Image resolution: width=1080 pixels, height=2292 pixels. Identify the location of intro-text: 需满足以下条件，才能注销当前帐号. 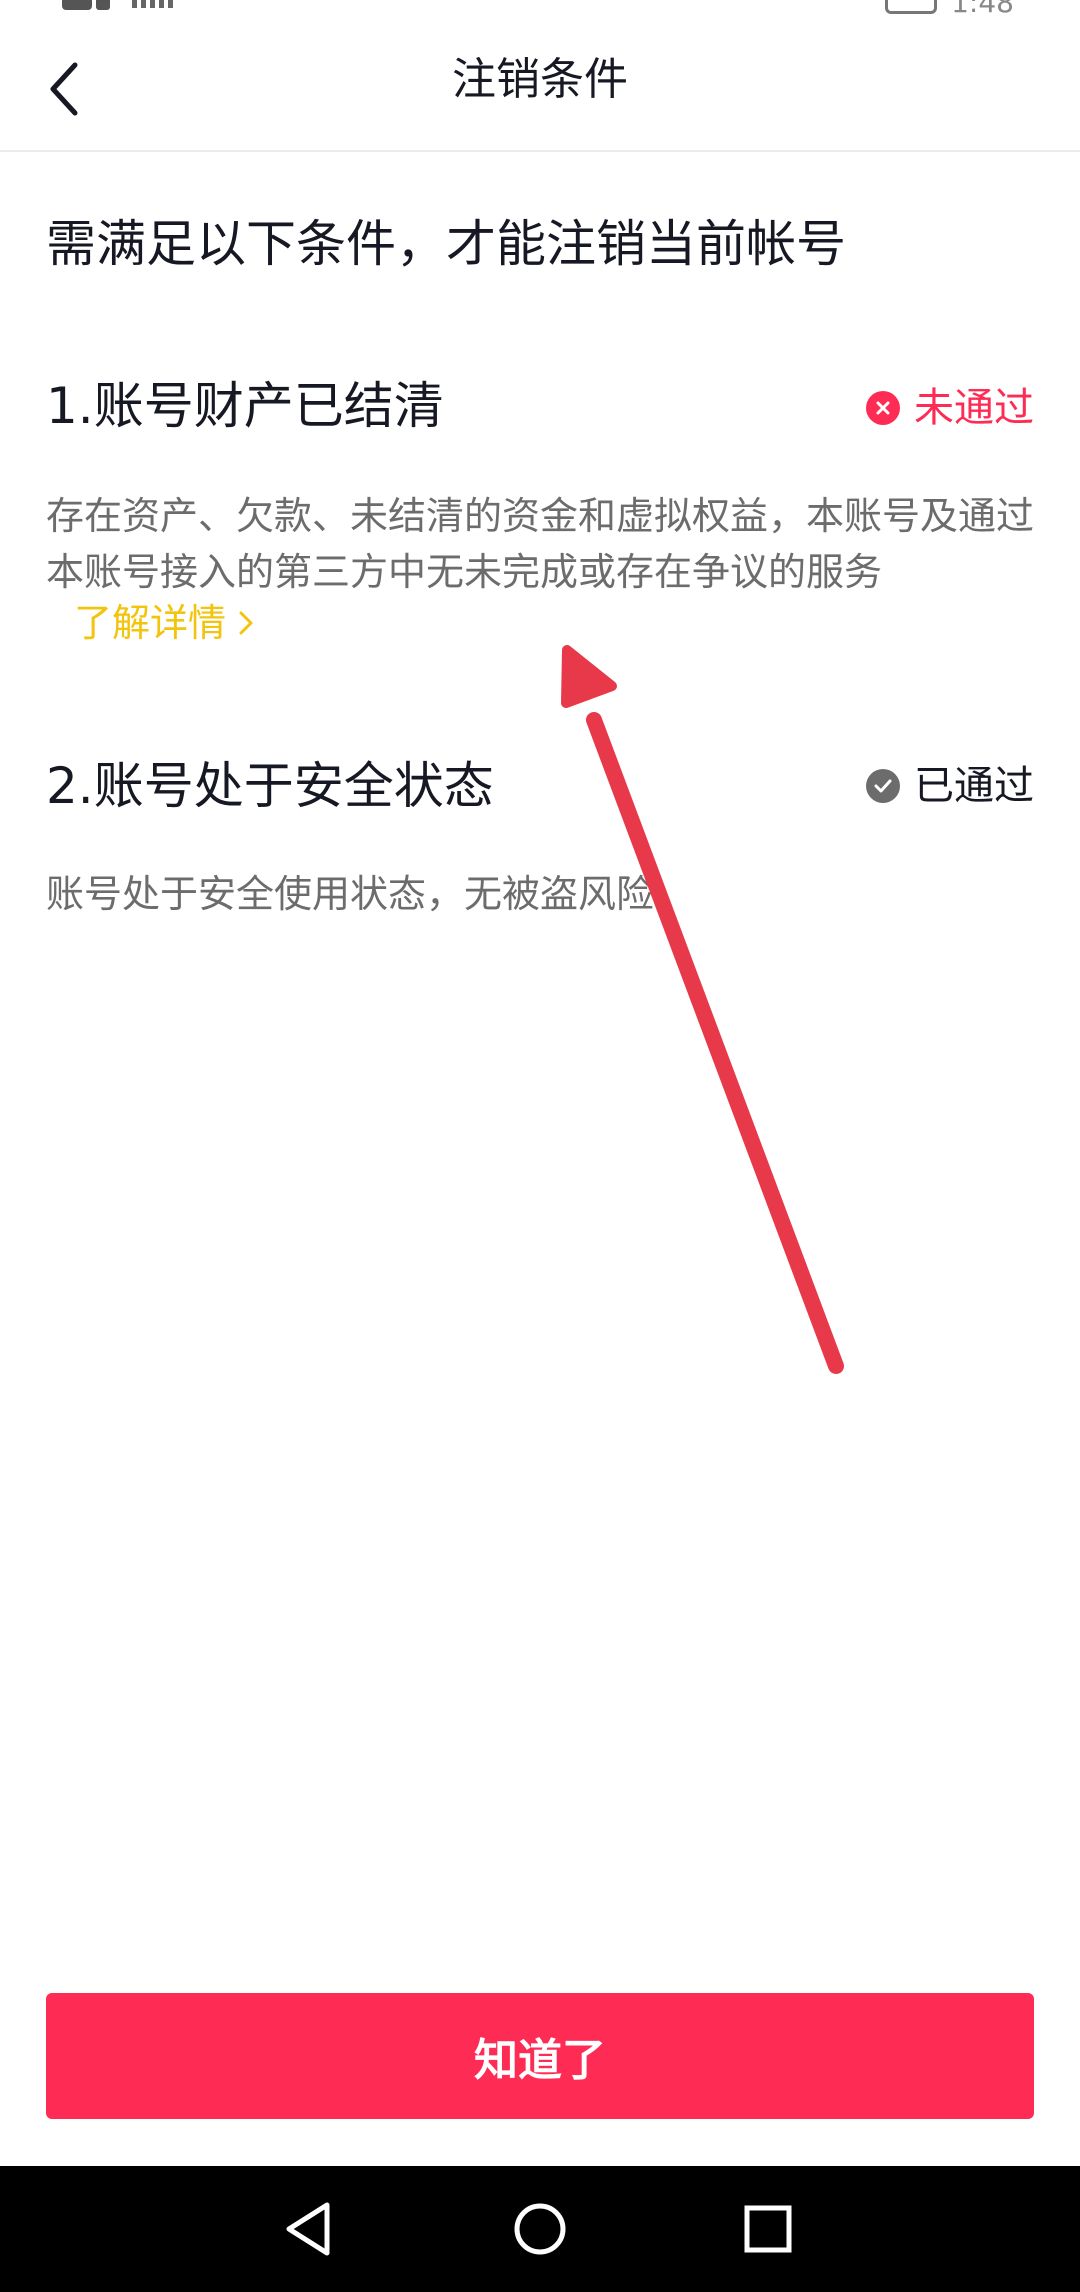
(446, 244).